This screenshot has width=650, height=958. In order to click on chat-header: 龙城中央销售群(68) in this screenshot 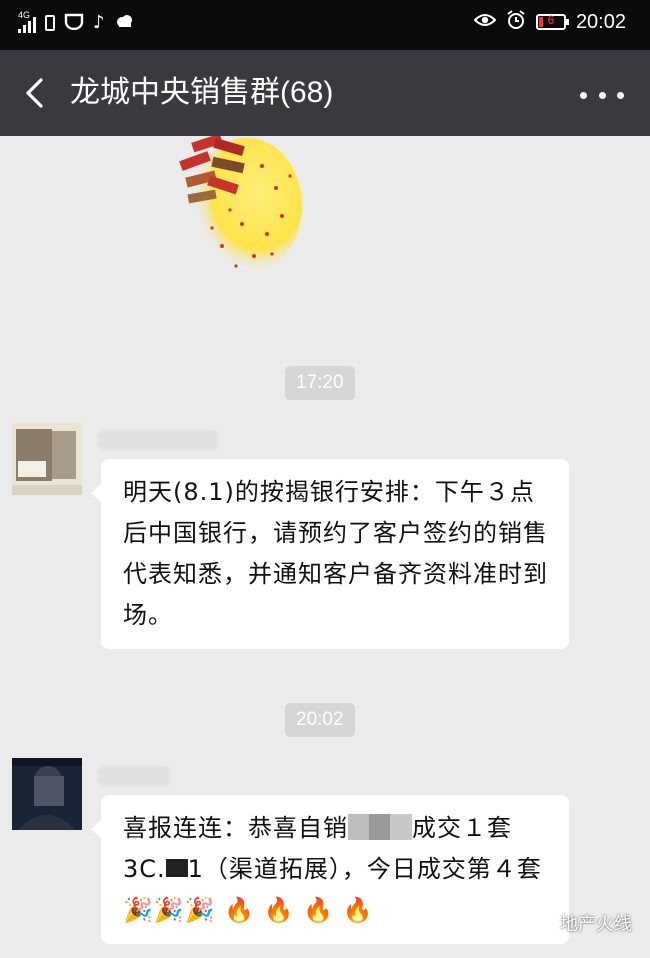, I will do `click(325, 93)`.